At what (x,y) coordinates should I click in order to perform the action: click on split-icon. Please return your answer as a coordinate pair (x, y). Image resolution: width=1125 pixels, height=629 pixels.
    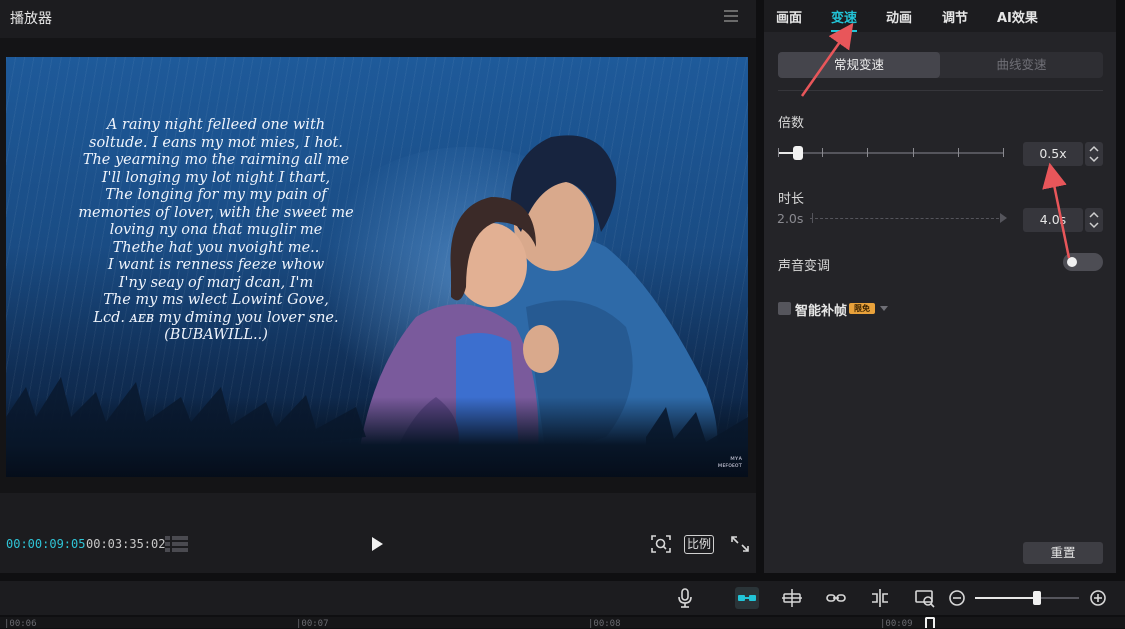
    Looking at the image, I should click on (880, 598).